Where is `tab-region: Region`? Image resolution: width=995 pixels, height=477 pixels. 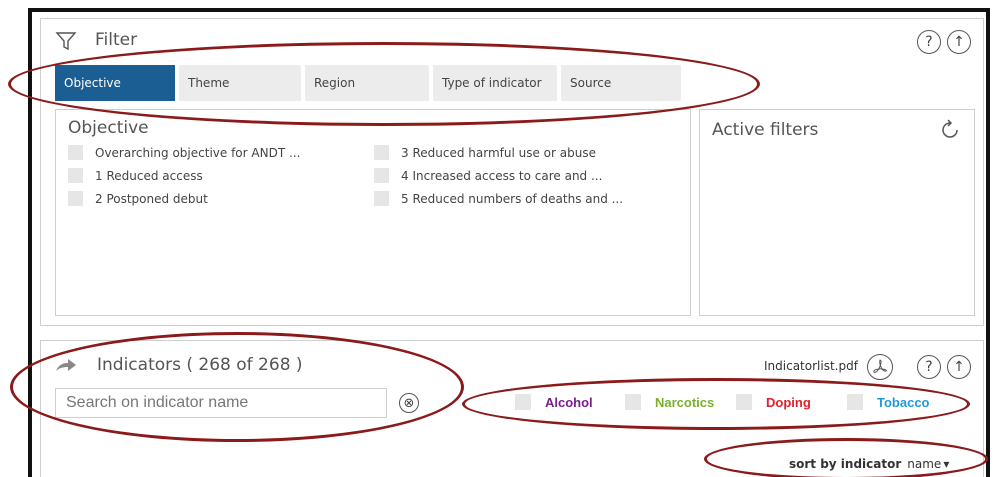 tab-region: Region is located at coordinates (367, 83).